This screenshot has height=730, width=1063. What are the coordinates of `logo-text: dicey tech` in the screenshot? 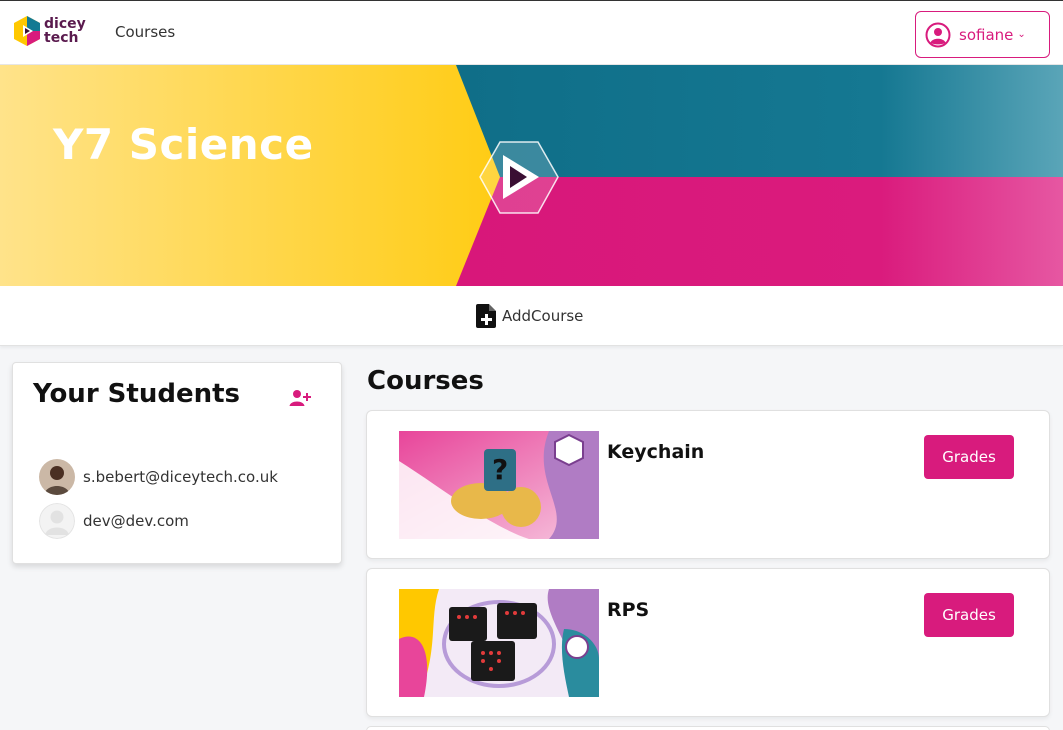 It's located at (65, 31).